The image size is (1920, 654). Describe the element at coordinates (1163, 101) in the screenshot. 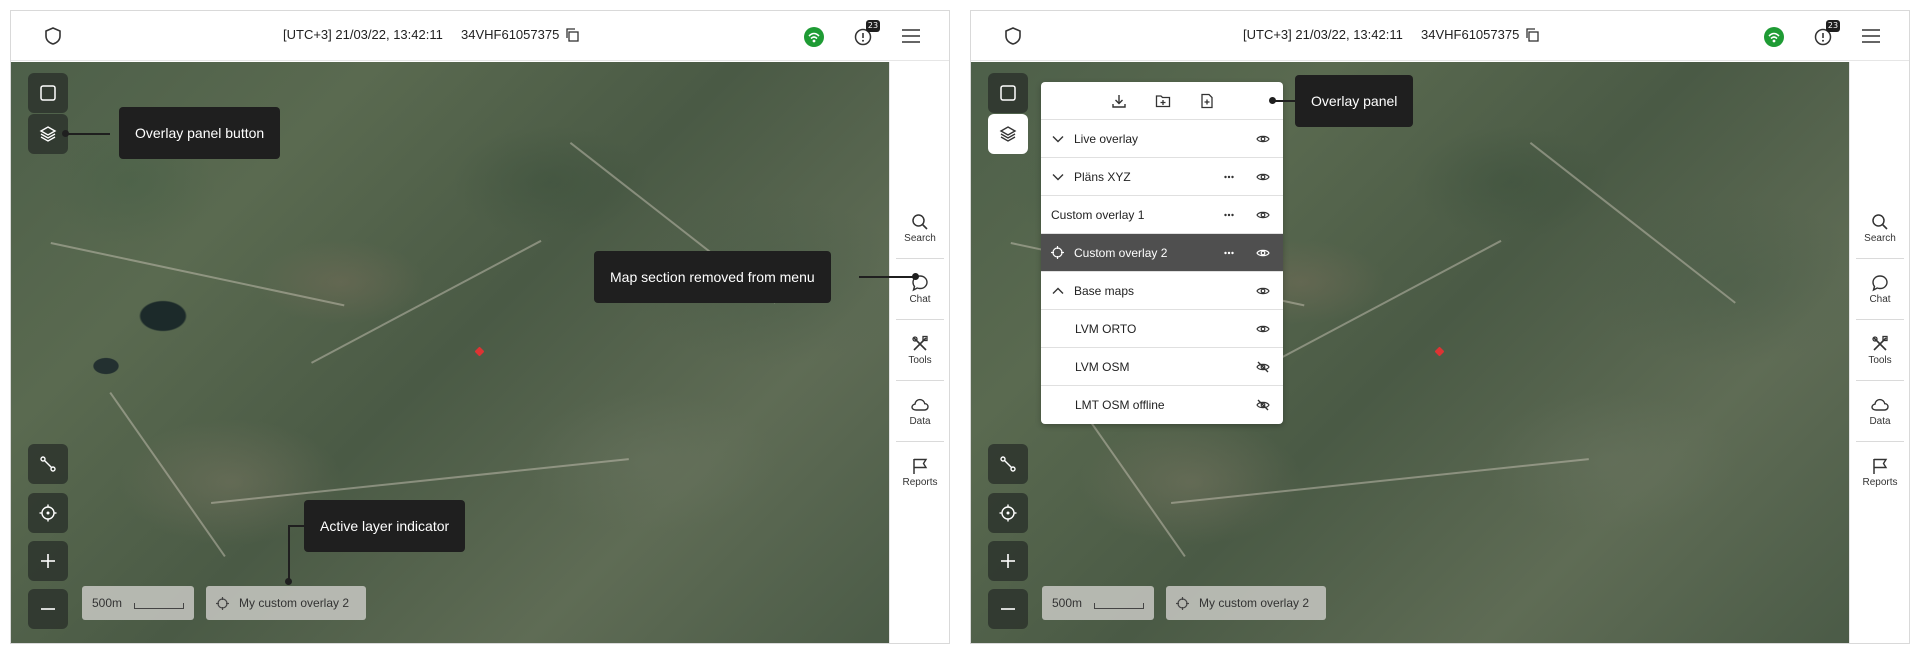

I see `add-folder-icon` at that location.